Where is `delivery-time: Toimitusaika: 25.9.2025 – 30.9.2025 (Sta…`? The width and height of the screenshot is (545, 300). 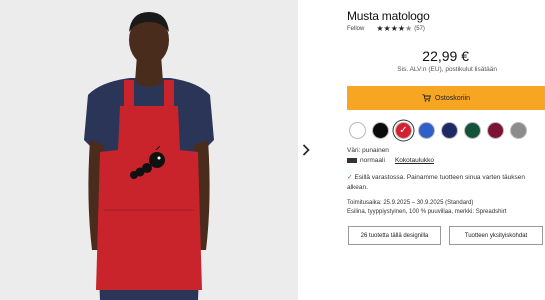
delivery-time: Toimitusaika: 25.9.2025 – 30.9.2025 (Sta… is located at coordinates (410, 203).